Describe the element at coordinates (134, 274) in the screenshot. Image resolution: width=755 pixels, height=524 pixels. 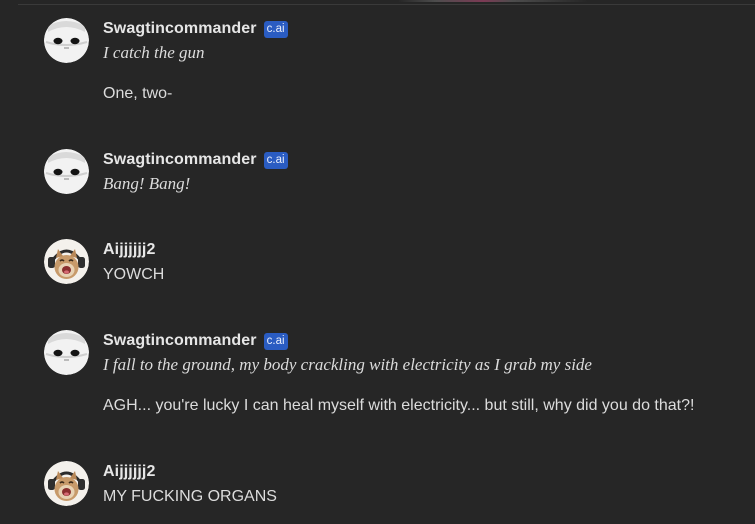
I see `message-text: YOWCH` at that location.